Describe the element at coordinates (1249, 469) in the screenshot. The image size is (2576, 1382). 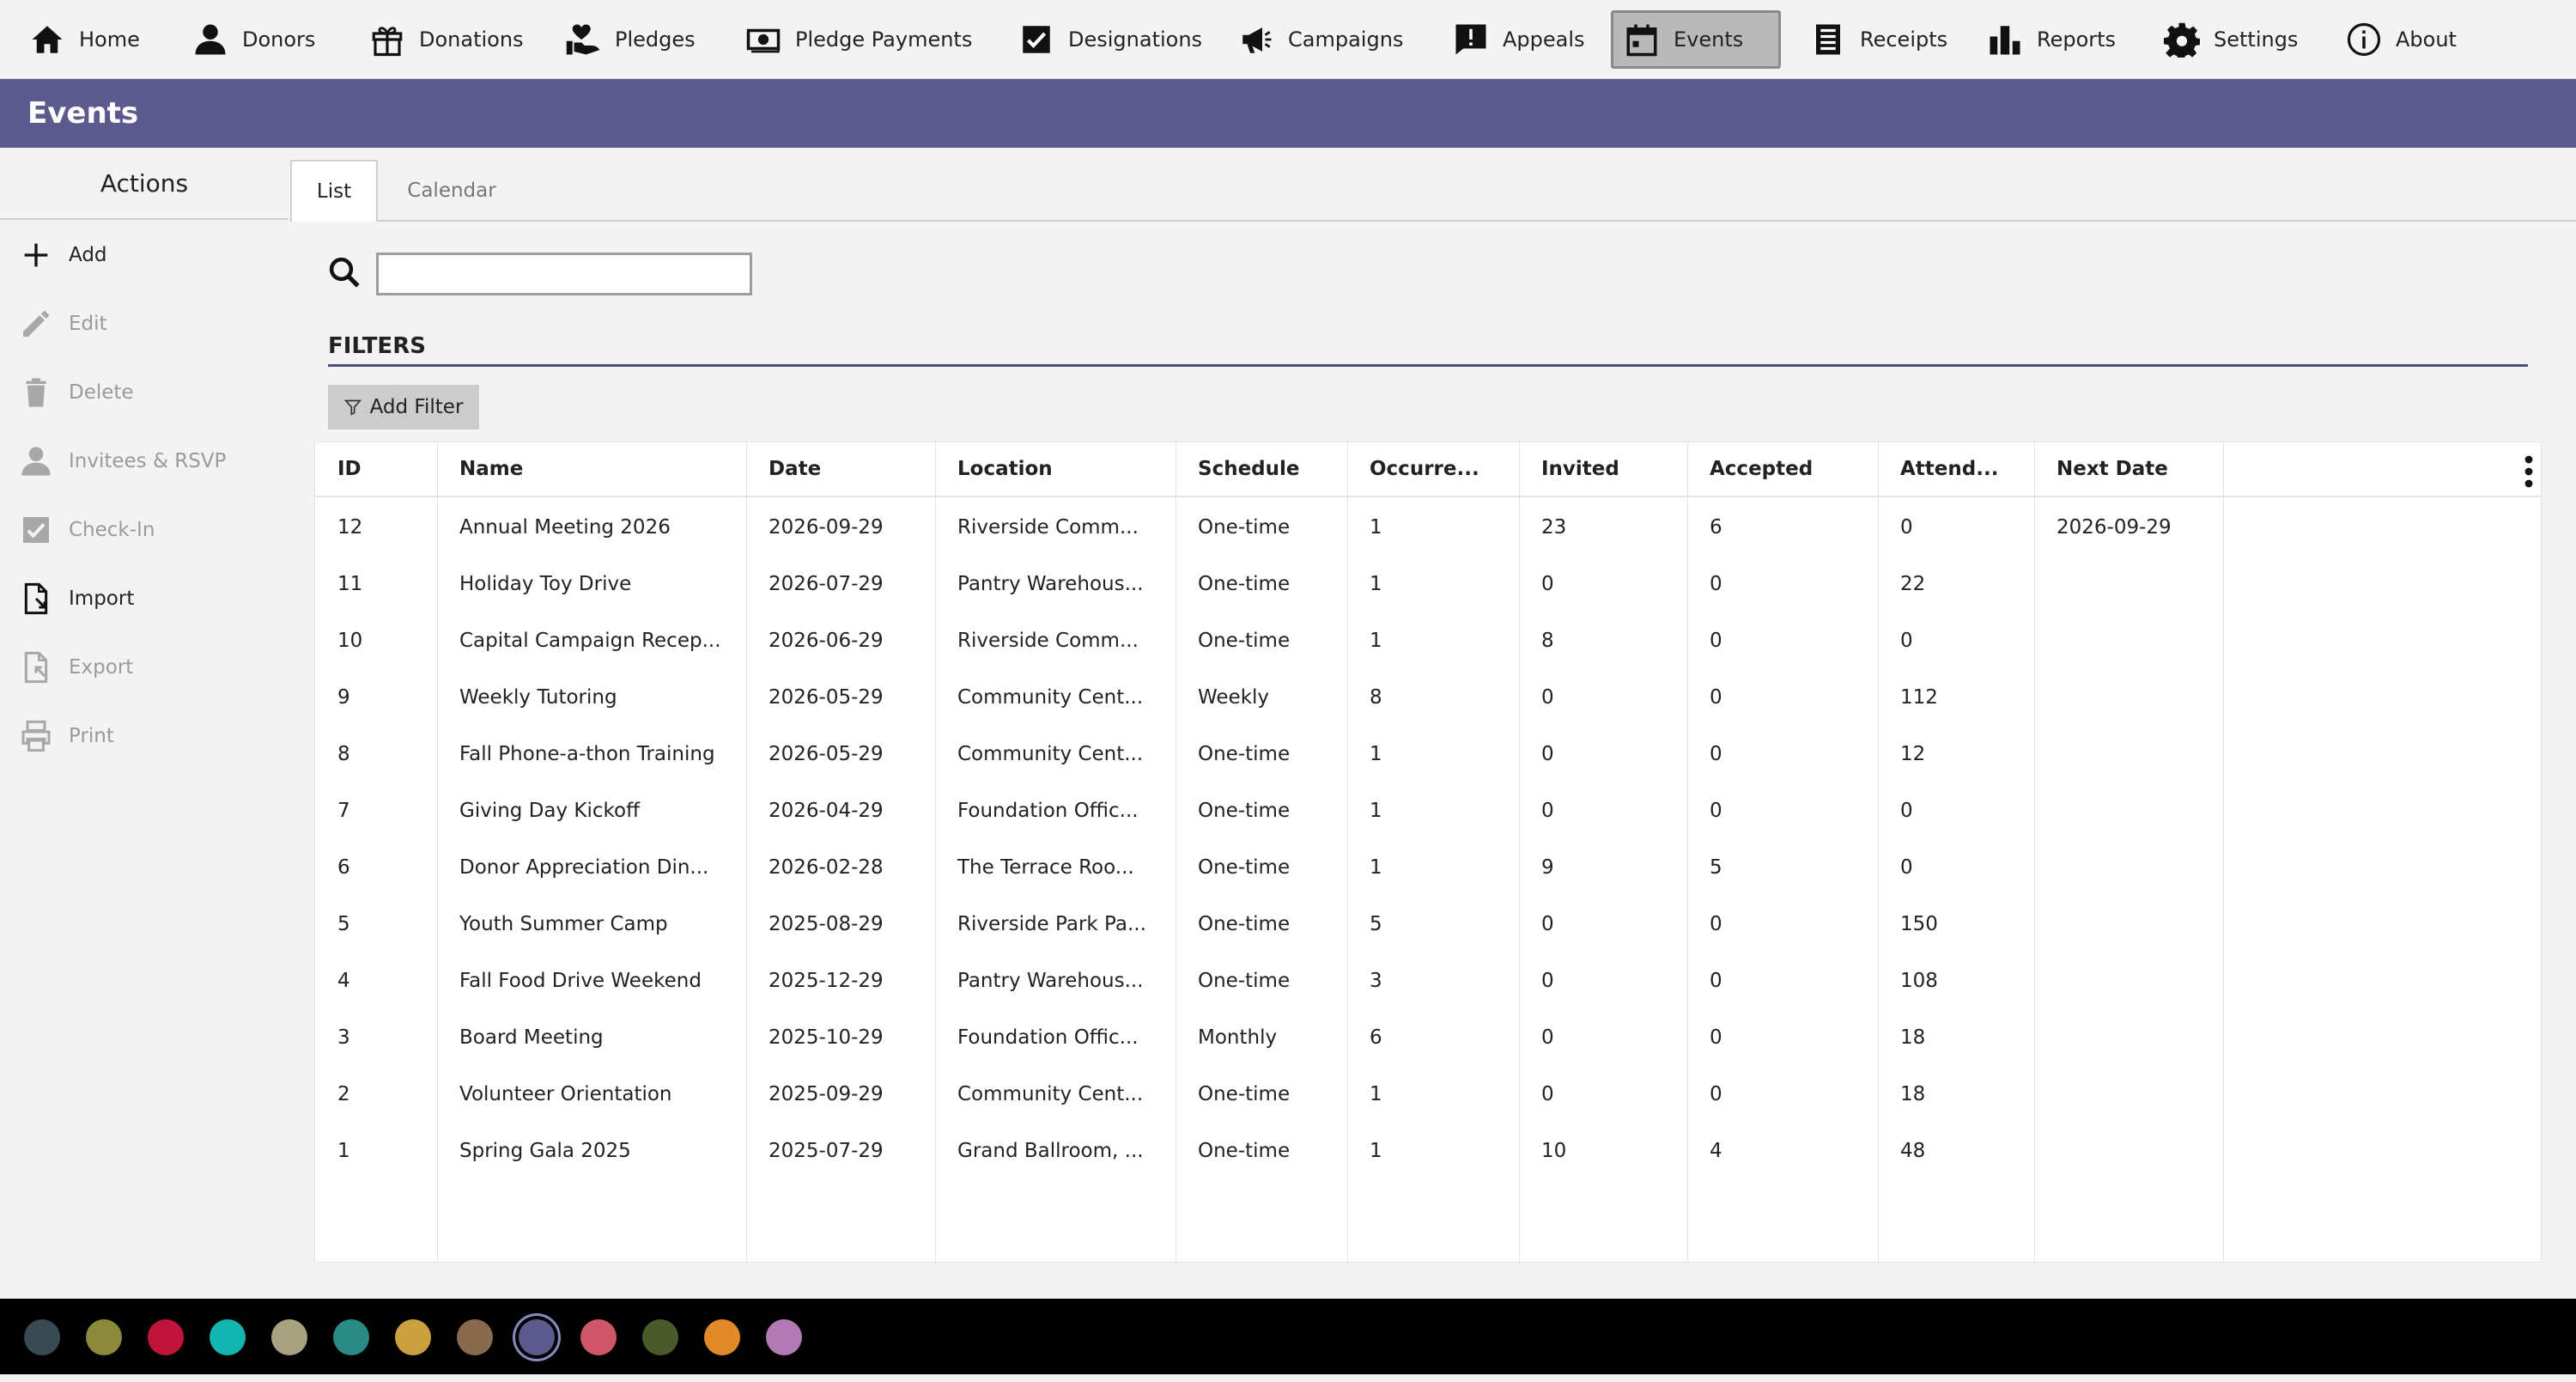
I see `column-header-schedule: Schedule` at that location.